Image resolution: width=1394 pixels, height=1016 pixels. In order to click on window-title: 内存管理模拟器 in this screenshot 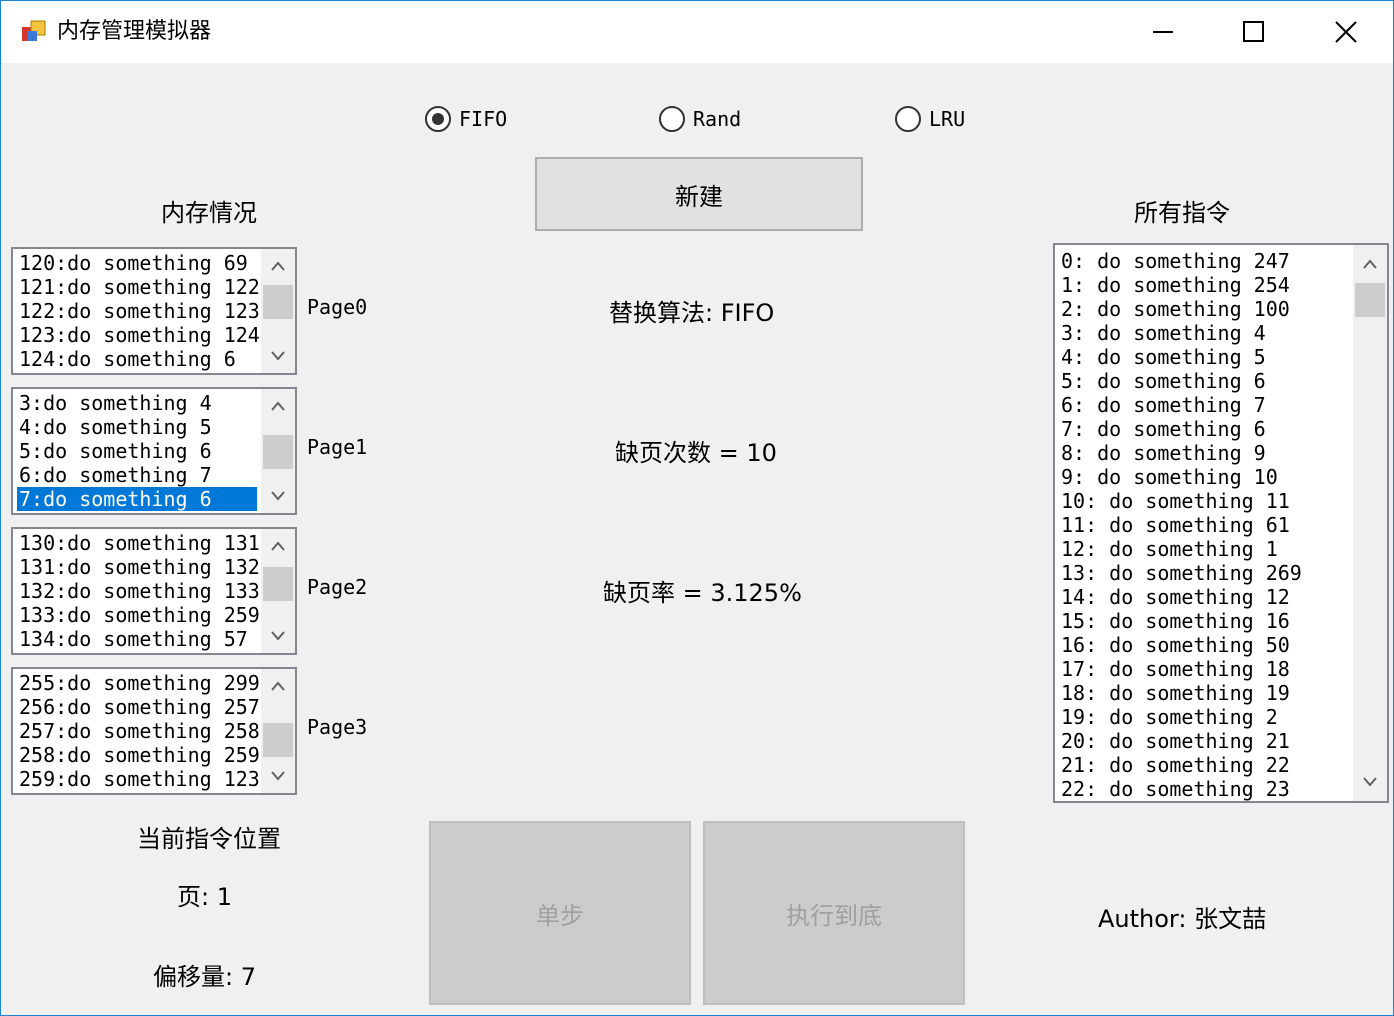, I will do `click(134, 31)`.